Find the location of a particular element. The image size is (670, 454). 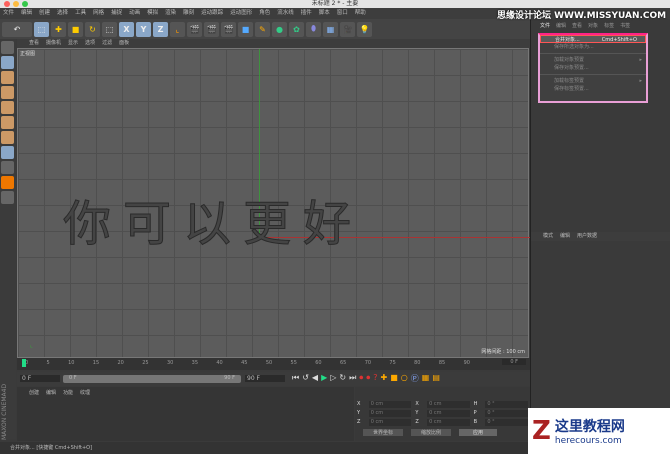

next-key-icon: ↻ is located at coordinates (342, 378).